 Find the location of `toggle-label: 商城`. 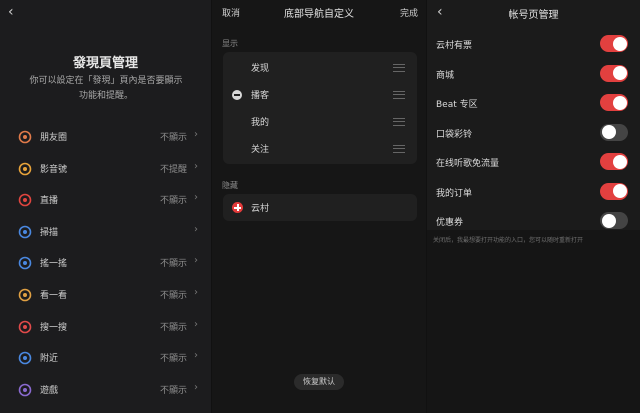

toggle-label: 商城 is located at coordinates (445, 75).